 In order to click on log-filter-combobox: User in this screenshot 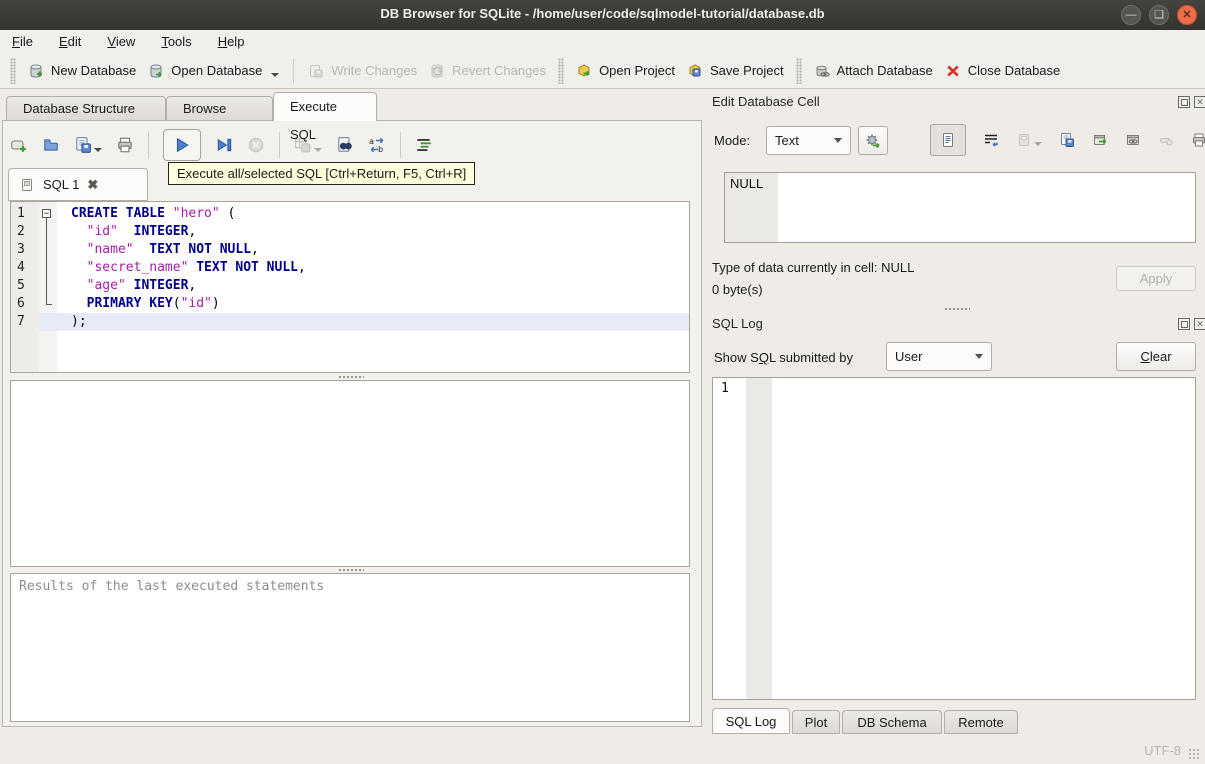, I will do `click(939, 356)`.